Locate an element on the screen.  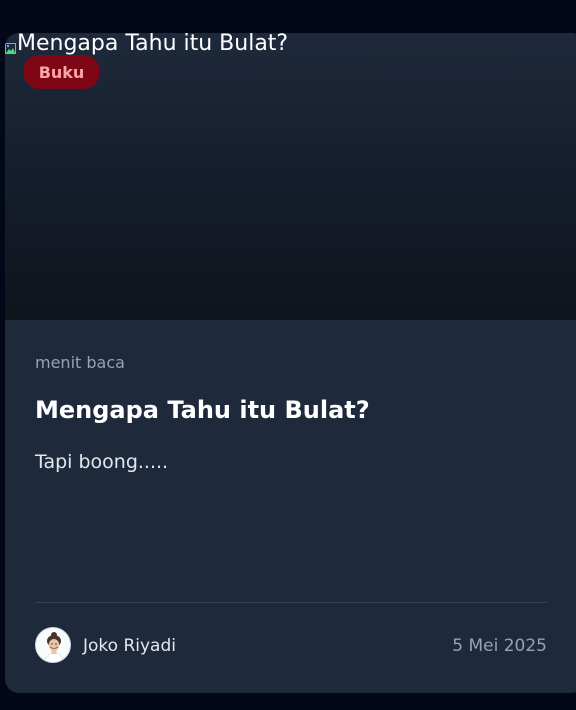
post-date: 5 Mei 2025 is located at coordinates (499, 646).